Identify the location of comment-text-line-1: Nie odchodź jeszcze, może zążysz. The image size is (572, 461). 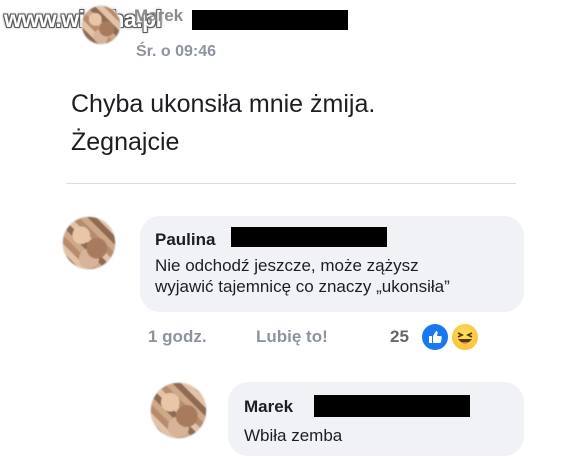
(287, 265).